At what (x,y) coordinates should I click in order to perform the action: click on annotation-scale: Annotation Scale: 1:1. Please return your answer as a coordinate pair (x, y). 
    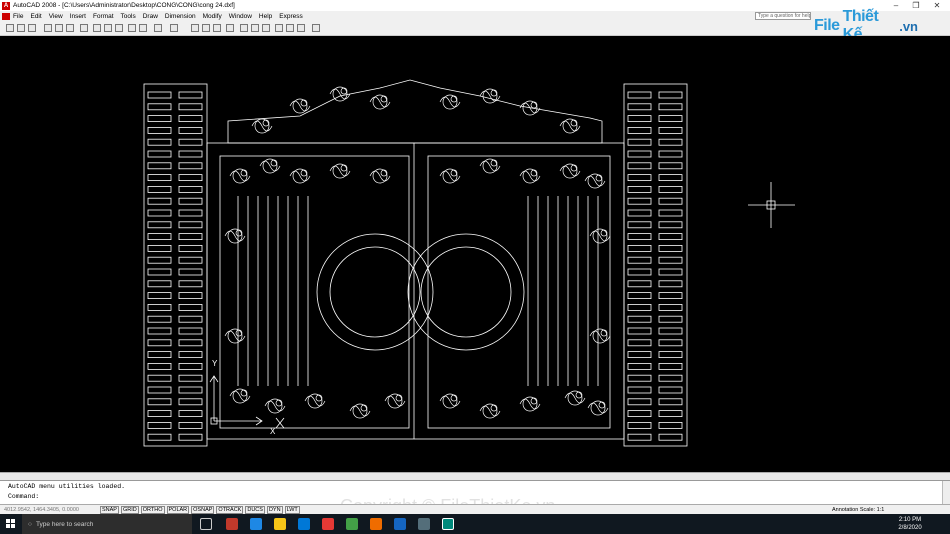
    Looking at the image, I should click on (858, 510).